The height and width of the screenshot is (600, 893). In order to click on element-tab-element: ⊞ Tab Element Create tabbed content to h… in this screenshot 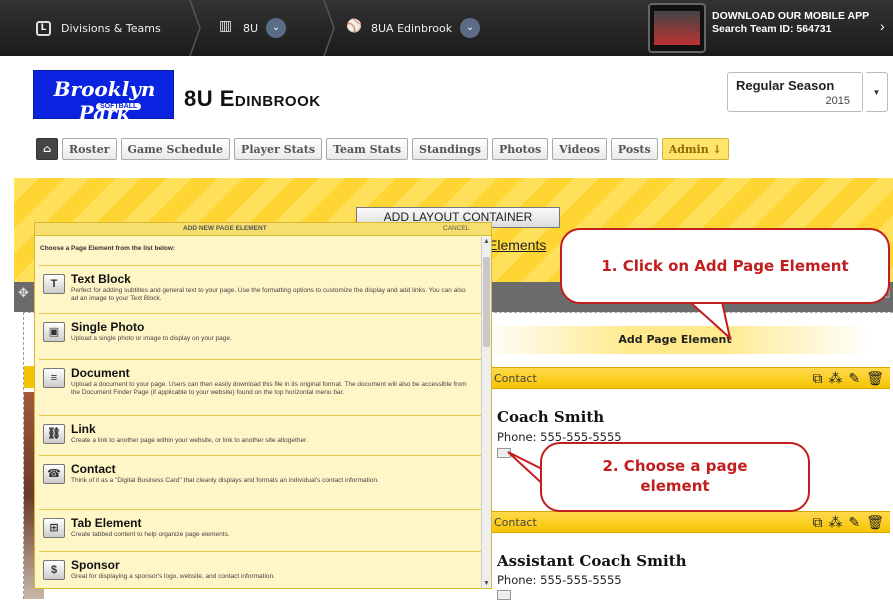, I will do `click(260, 530)`.